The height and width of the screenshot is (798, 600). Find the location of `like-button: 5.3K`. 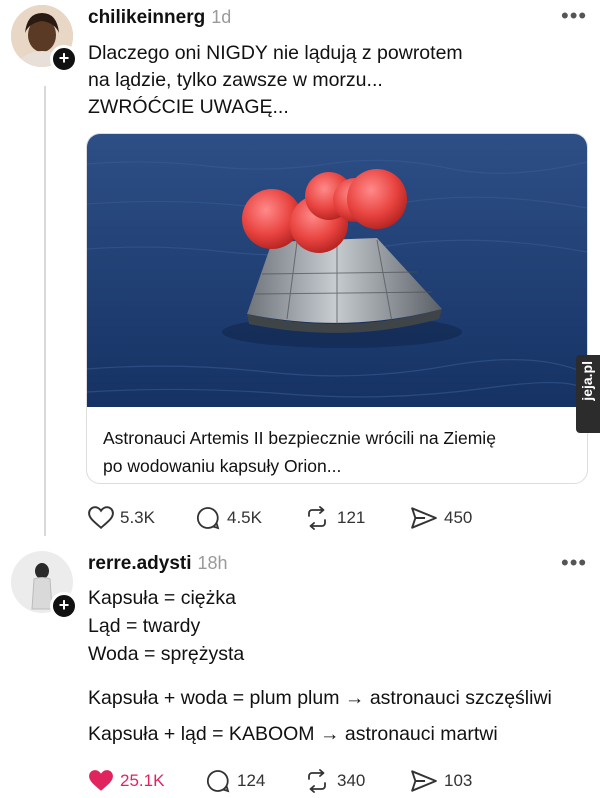

like-button: 5.3K is located at coordinates (121, 518).